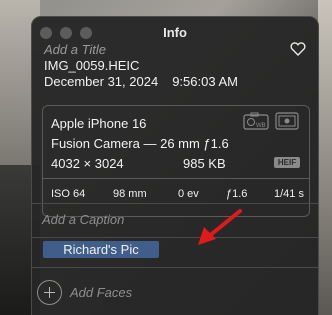  I want to click on svg-text: WB, so click(261, 126).